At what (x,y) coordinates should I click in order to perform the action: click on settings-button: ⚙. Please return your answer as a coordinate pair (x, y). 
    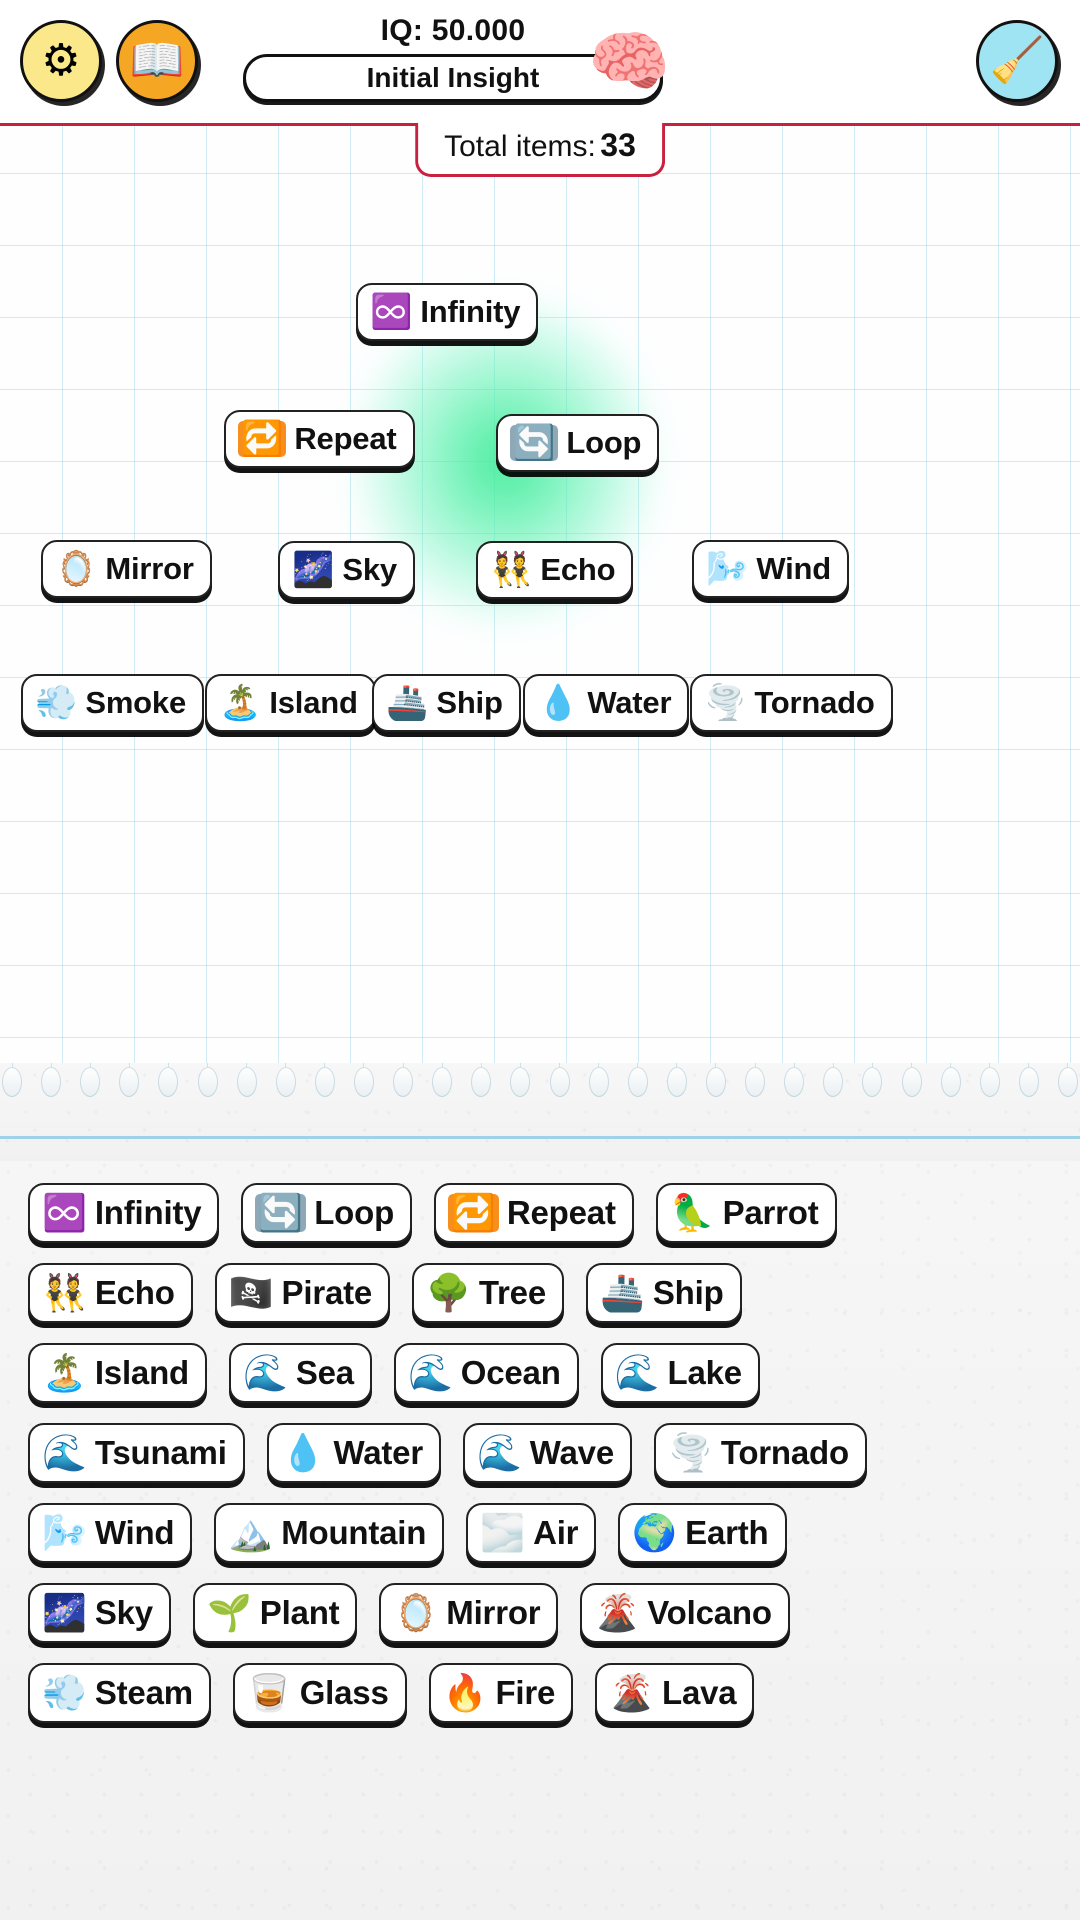
    Looking at the image, I should click on (61, 61).